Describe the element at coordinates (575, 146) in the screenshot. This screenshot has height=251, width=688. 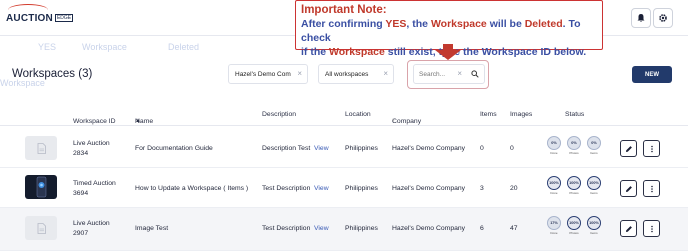
I see `status-photos: 0% Photos` at that location.